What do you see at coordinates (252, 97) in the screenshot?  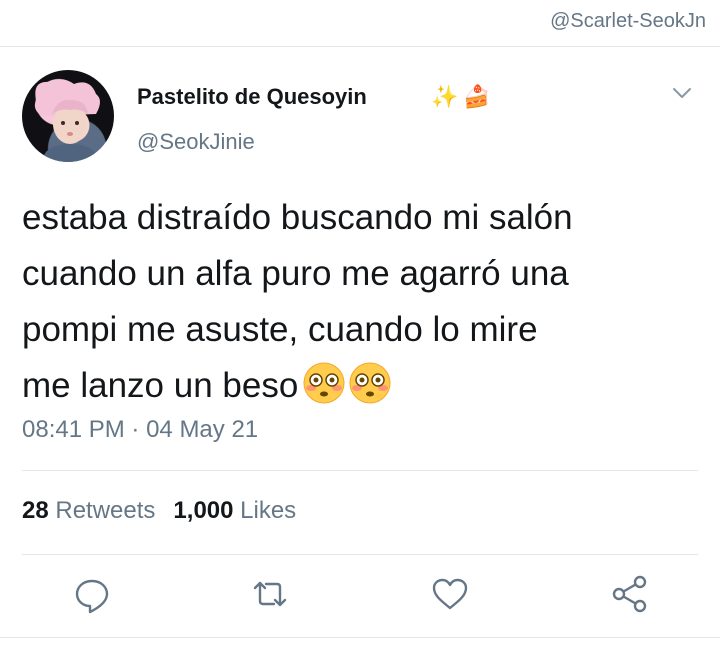 I see `display-name: Pastelito de Quesoyin` at bounding box center [252, 97].